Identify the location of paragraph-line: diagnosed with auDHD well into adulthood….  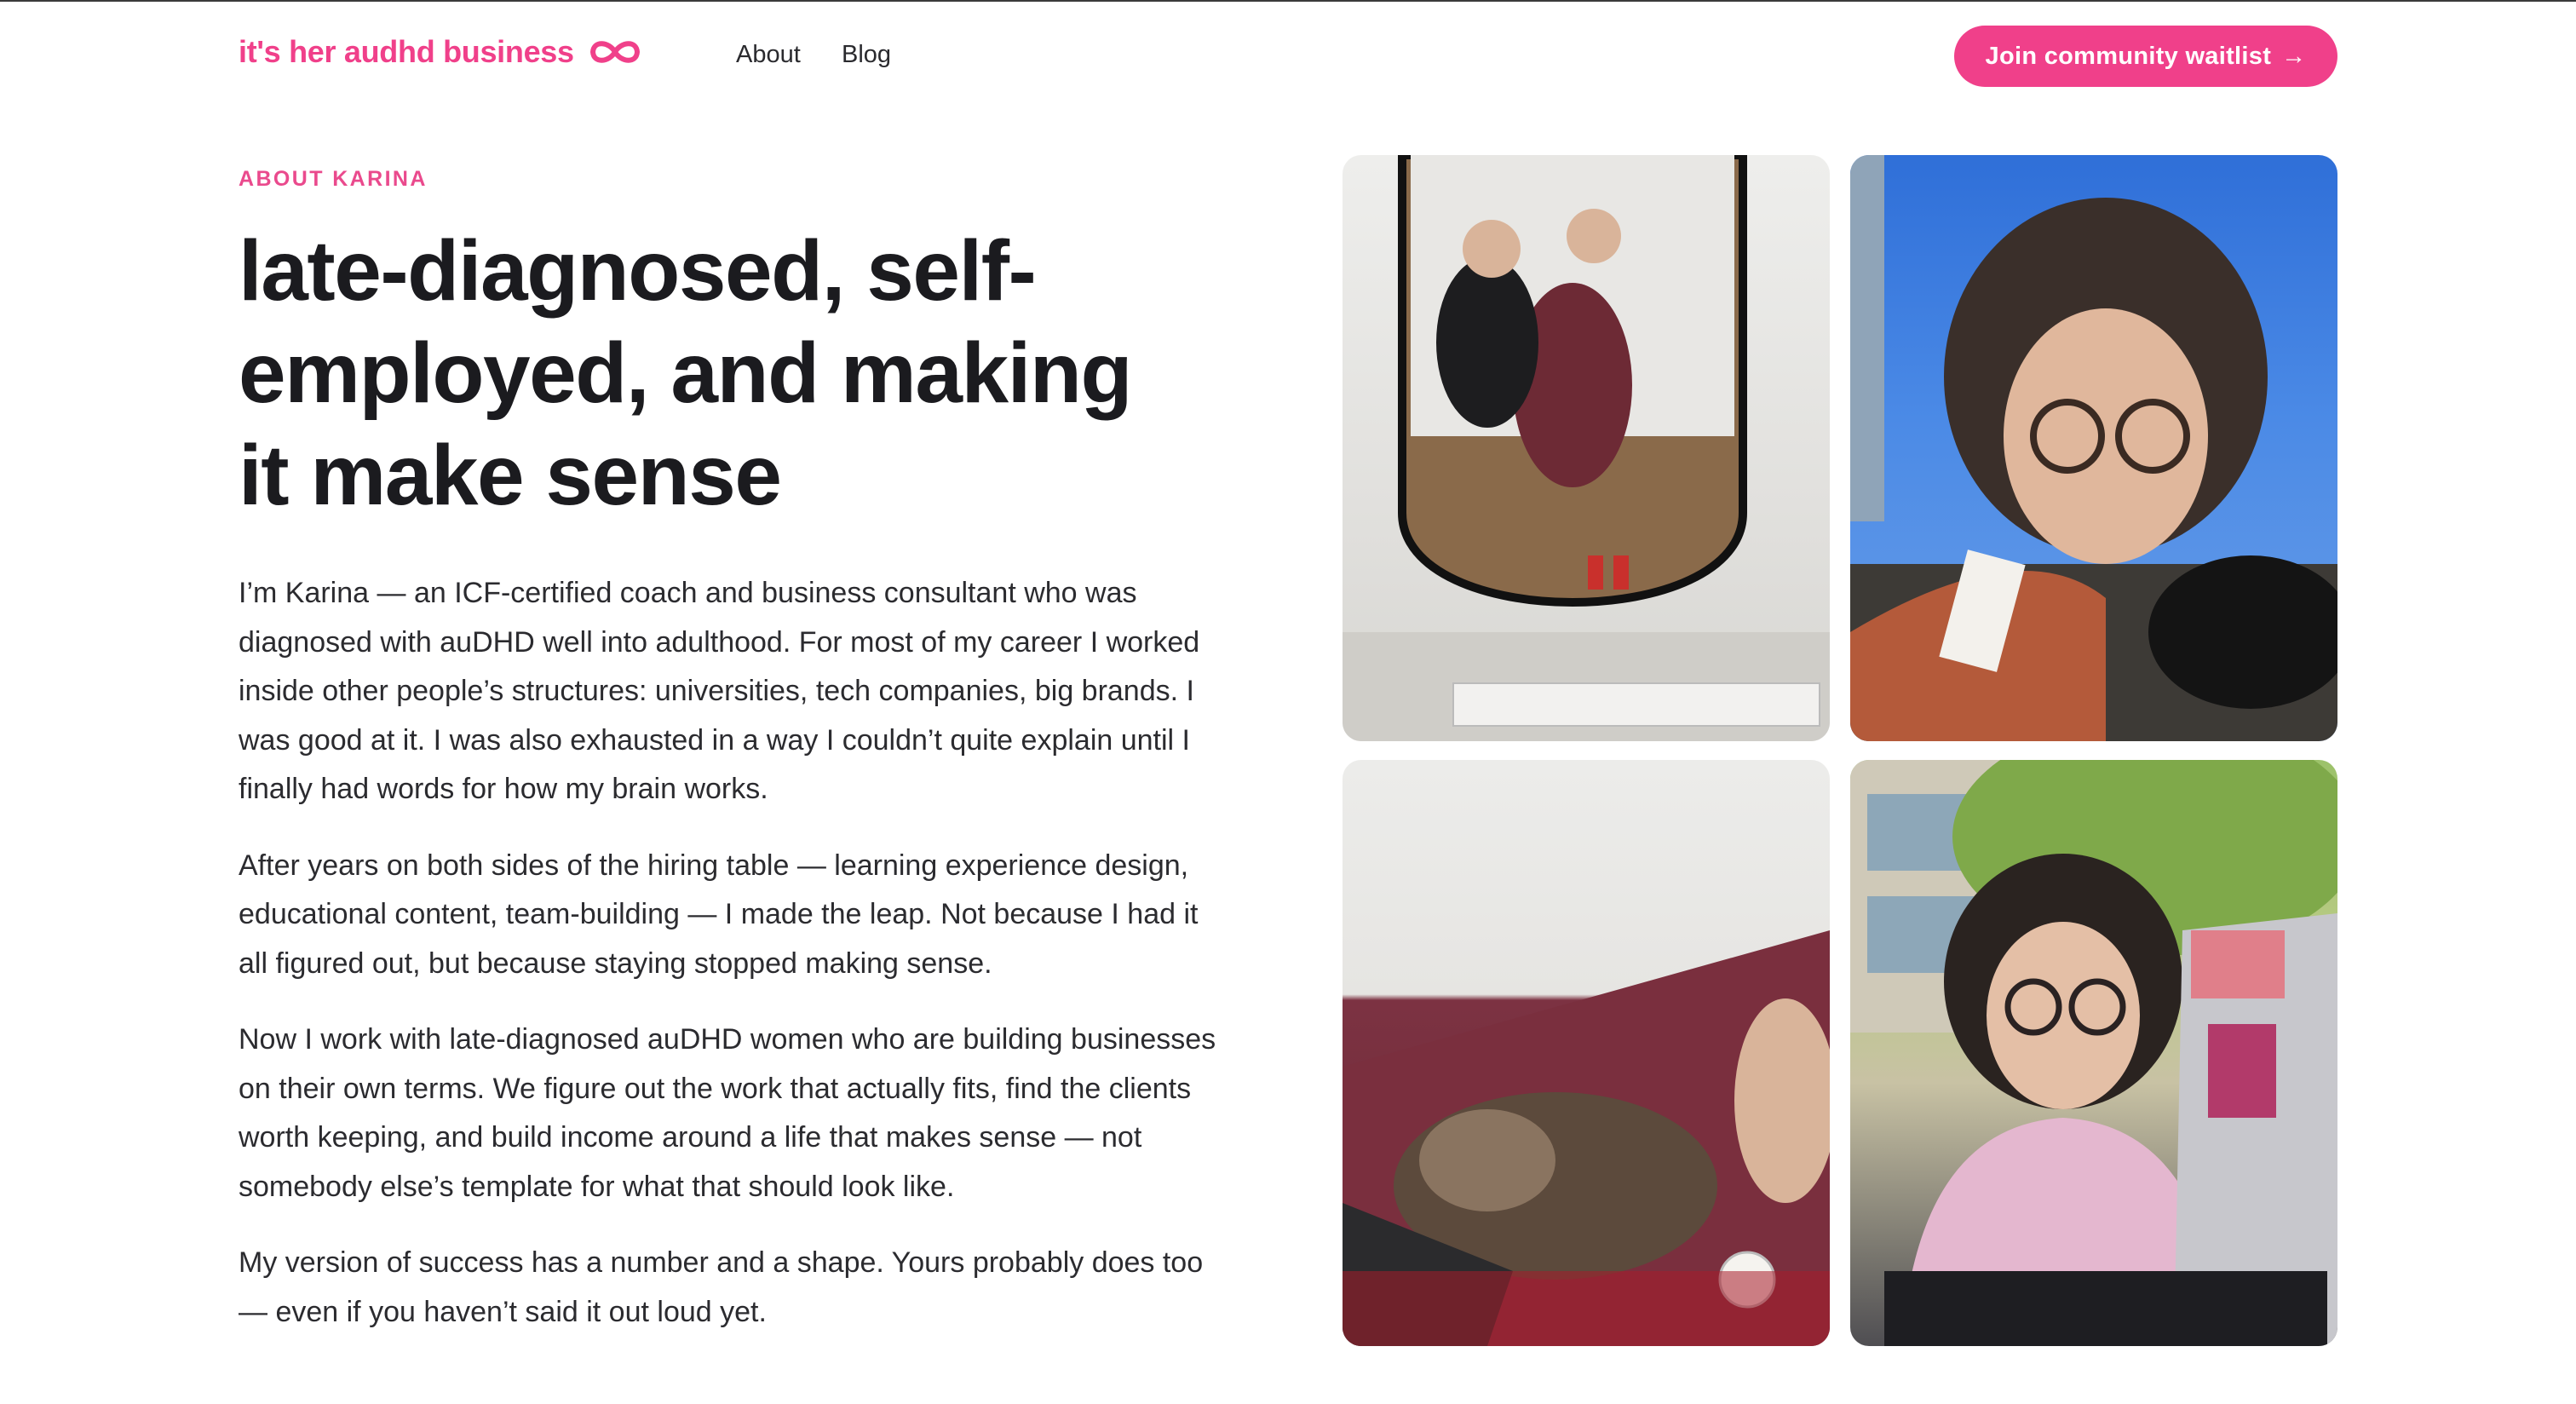
(719, 642).